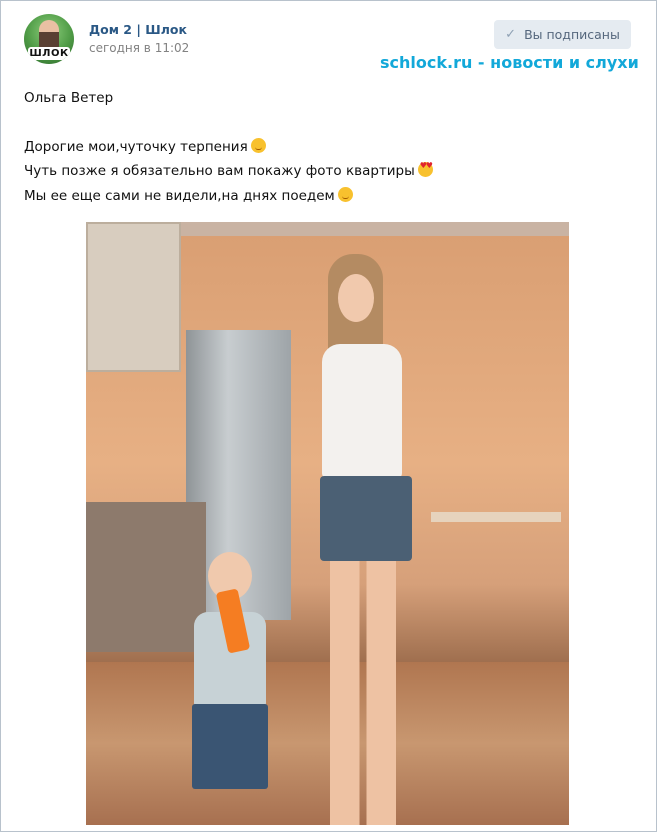  Describe the element at coordinates (138, 29) in the screenshot. I see `group-name-link: Дом 2 | Шлок` at that location.